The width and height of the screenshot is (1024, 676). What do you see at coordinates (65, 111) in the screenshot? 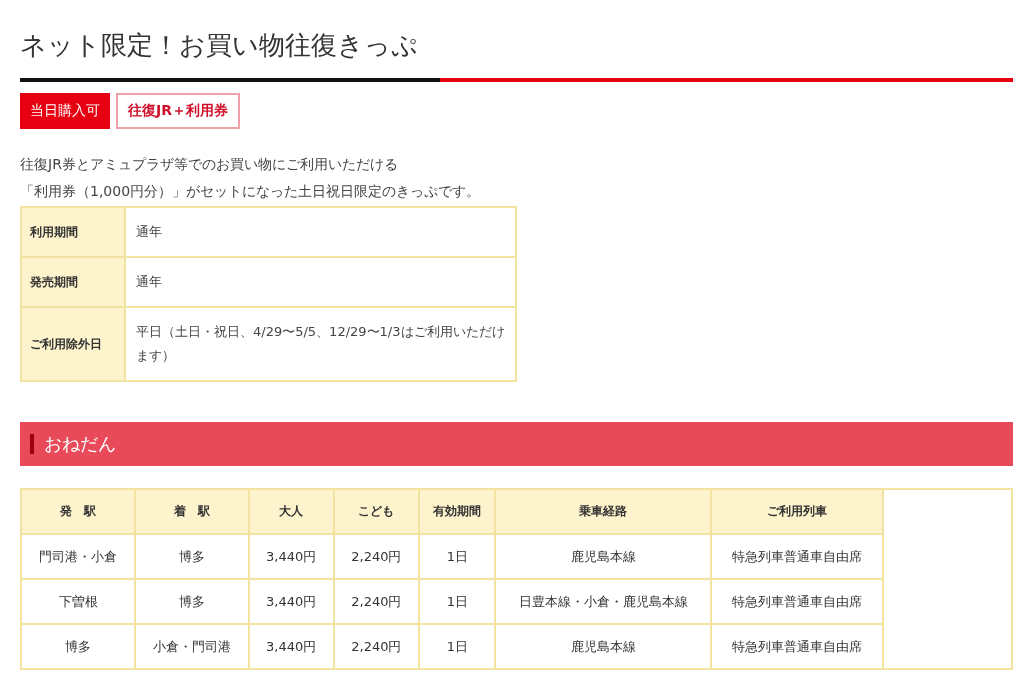
I see `tag-label: 当日購入可` at bounding box center [65, 111].